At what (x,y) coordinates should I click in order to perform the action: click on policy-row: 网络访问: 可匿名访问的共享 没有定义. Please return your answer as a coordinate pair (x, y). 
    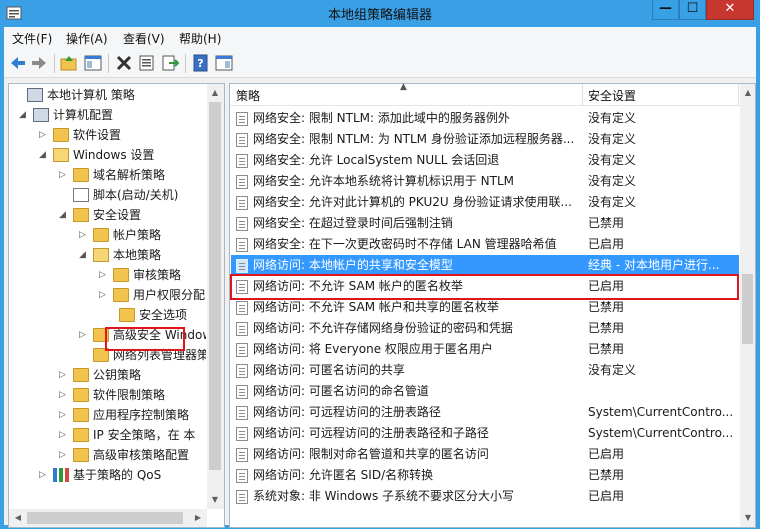
    Looking at the image, I should click on (485, 370).